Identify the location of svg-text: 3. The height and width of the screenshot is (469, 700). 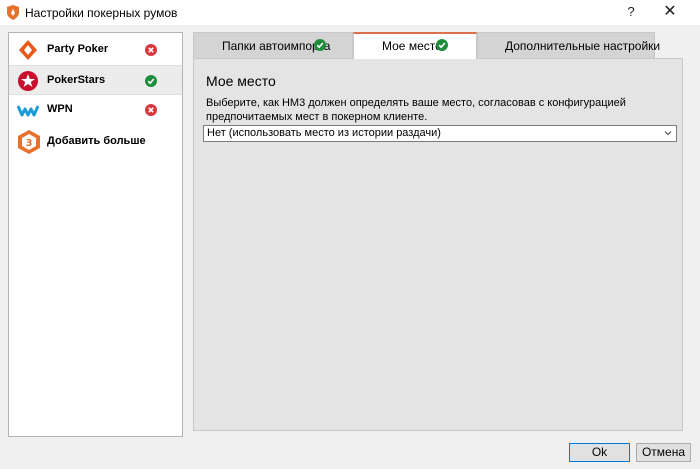
(29, 143).